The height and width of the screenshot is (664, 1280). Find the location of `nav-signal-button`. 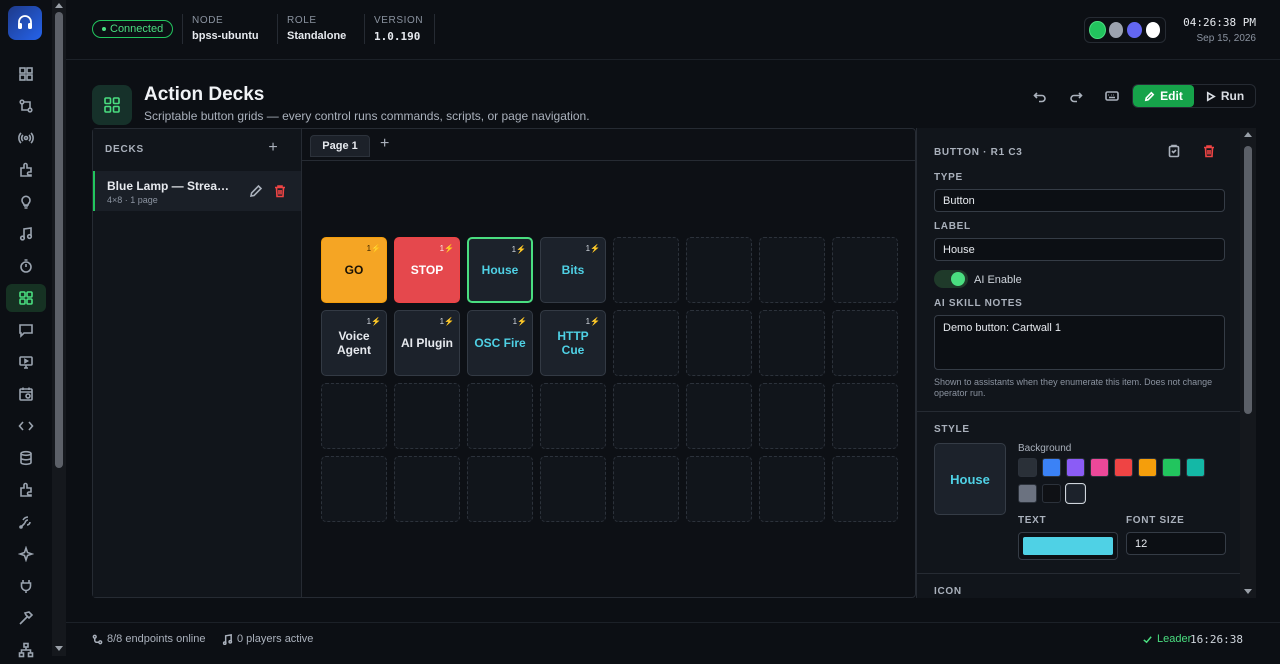

nav-signal-button is located at coordinates (26, 522).